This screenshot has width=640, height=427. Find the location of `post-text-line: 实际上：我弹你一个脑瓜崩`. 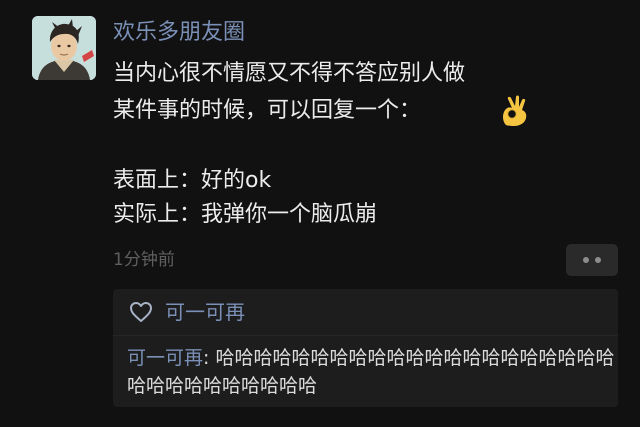

post-text-line: 实际上：我弹你一个脑瓜崩 is located at coordinates (245, 214).